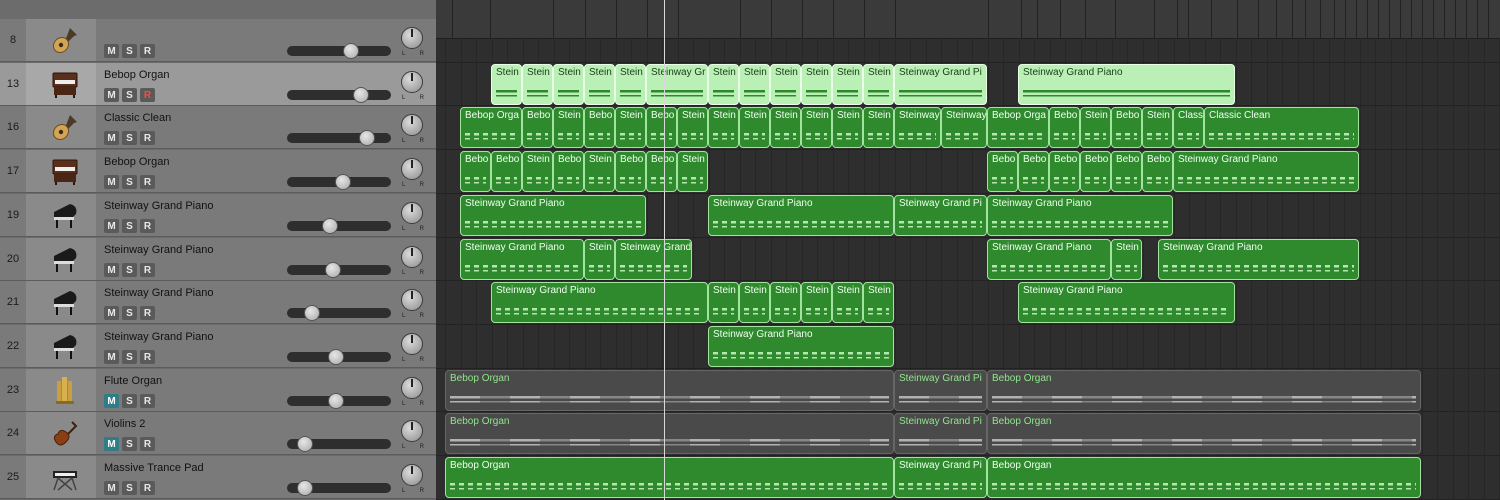 The image size is (1500, 500). I want to click on track-name: Classic Clean, so click(137, 118).